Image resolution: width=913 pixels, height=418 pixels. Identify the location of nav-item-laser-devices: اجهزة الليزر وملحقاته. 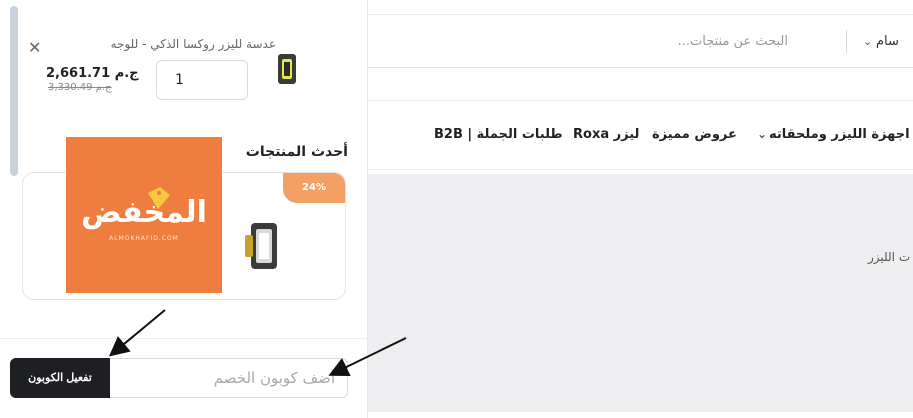
(839, 134).